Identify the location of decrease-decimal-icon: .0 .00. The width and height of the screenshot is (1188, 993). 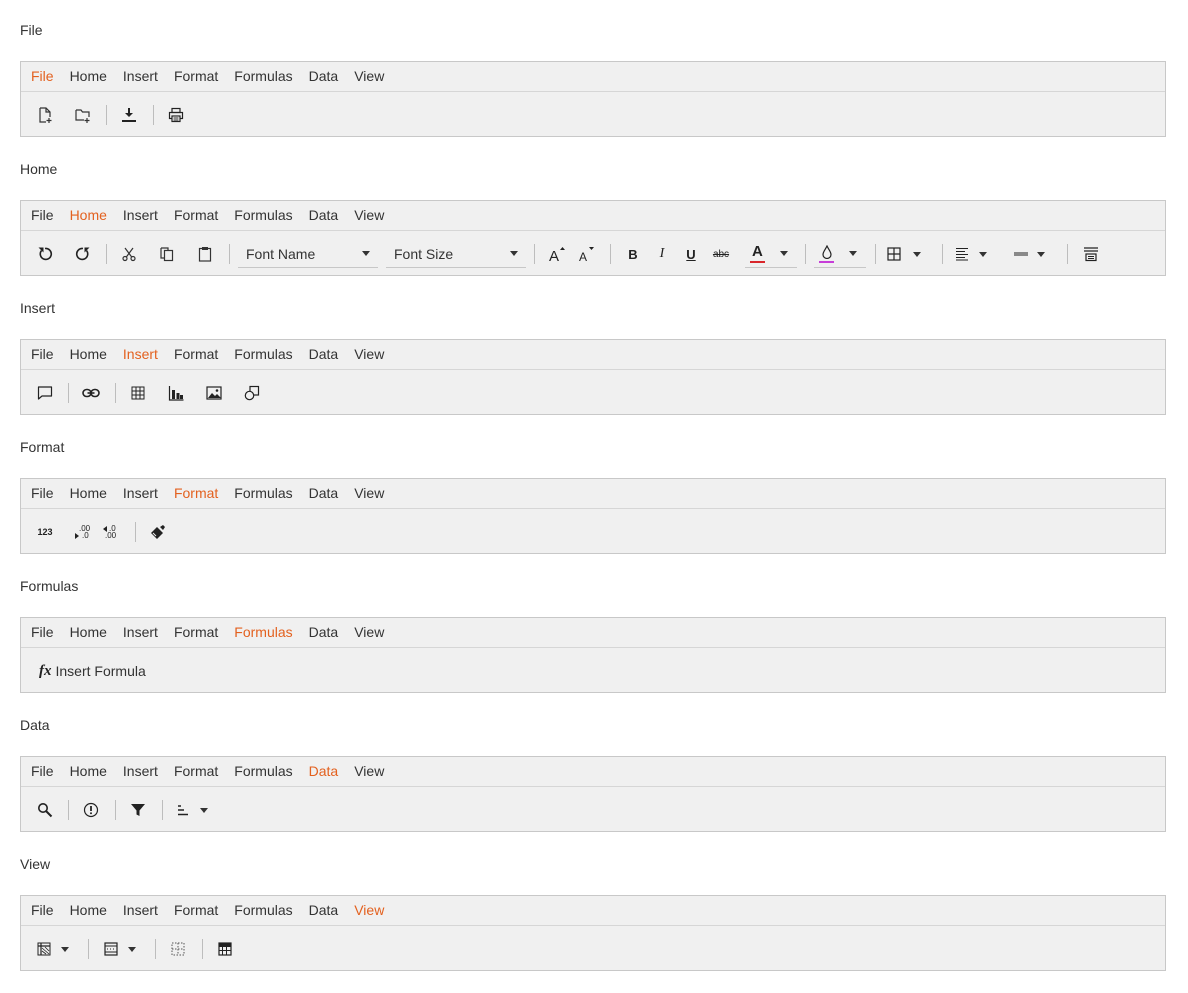
(111, 532).